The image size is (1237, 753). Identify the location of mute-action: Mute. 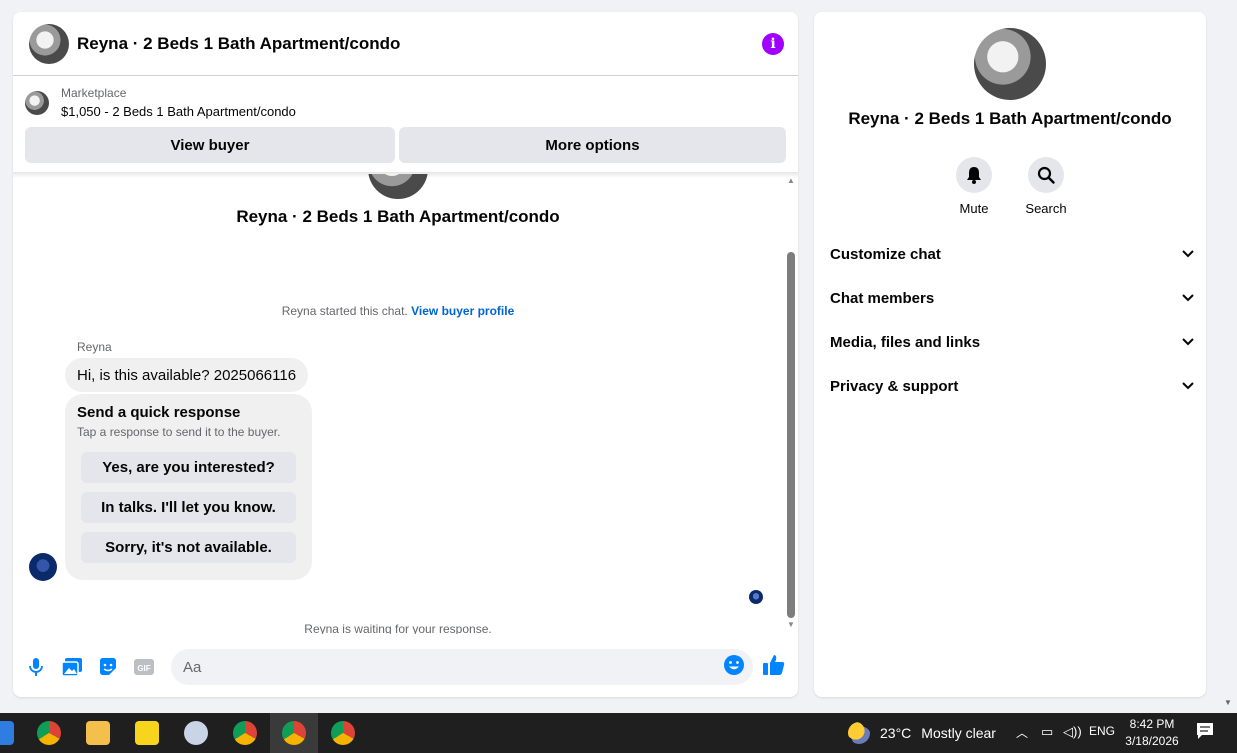
(974, 186).